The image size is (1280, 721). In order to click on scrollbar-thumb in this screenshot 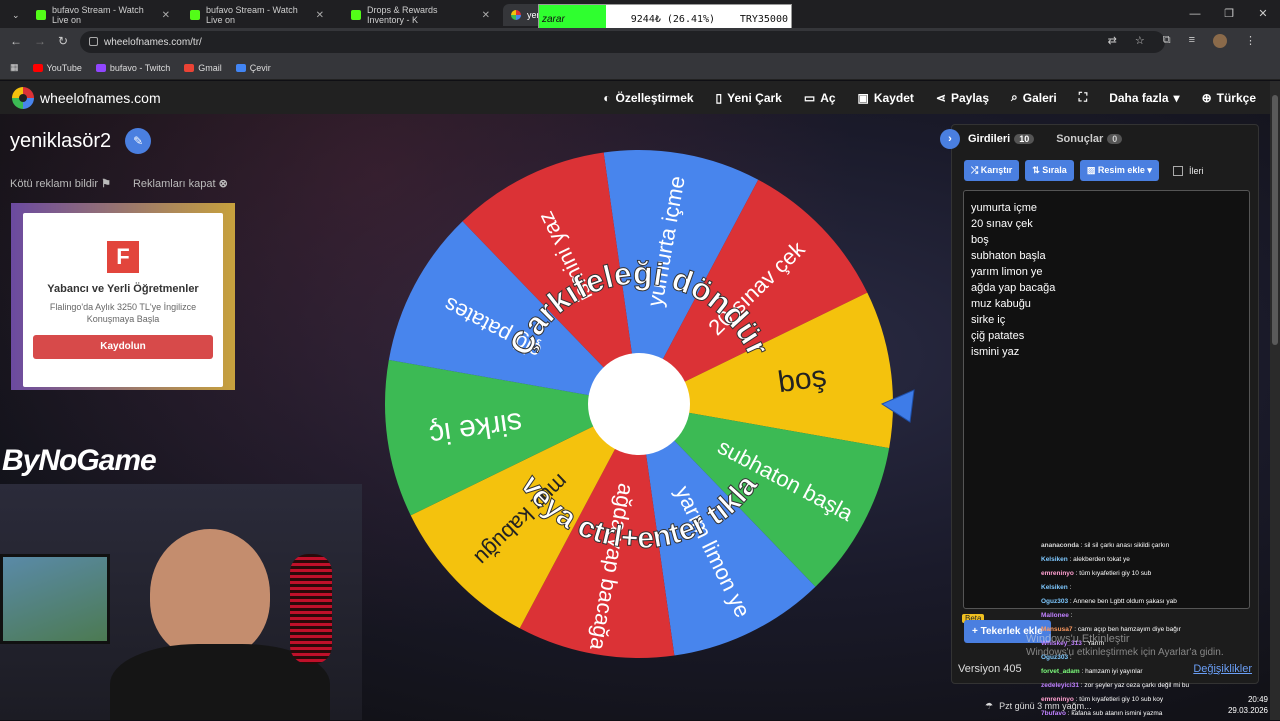, I will do `click(1275, 220)`.